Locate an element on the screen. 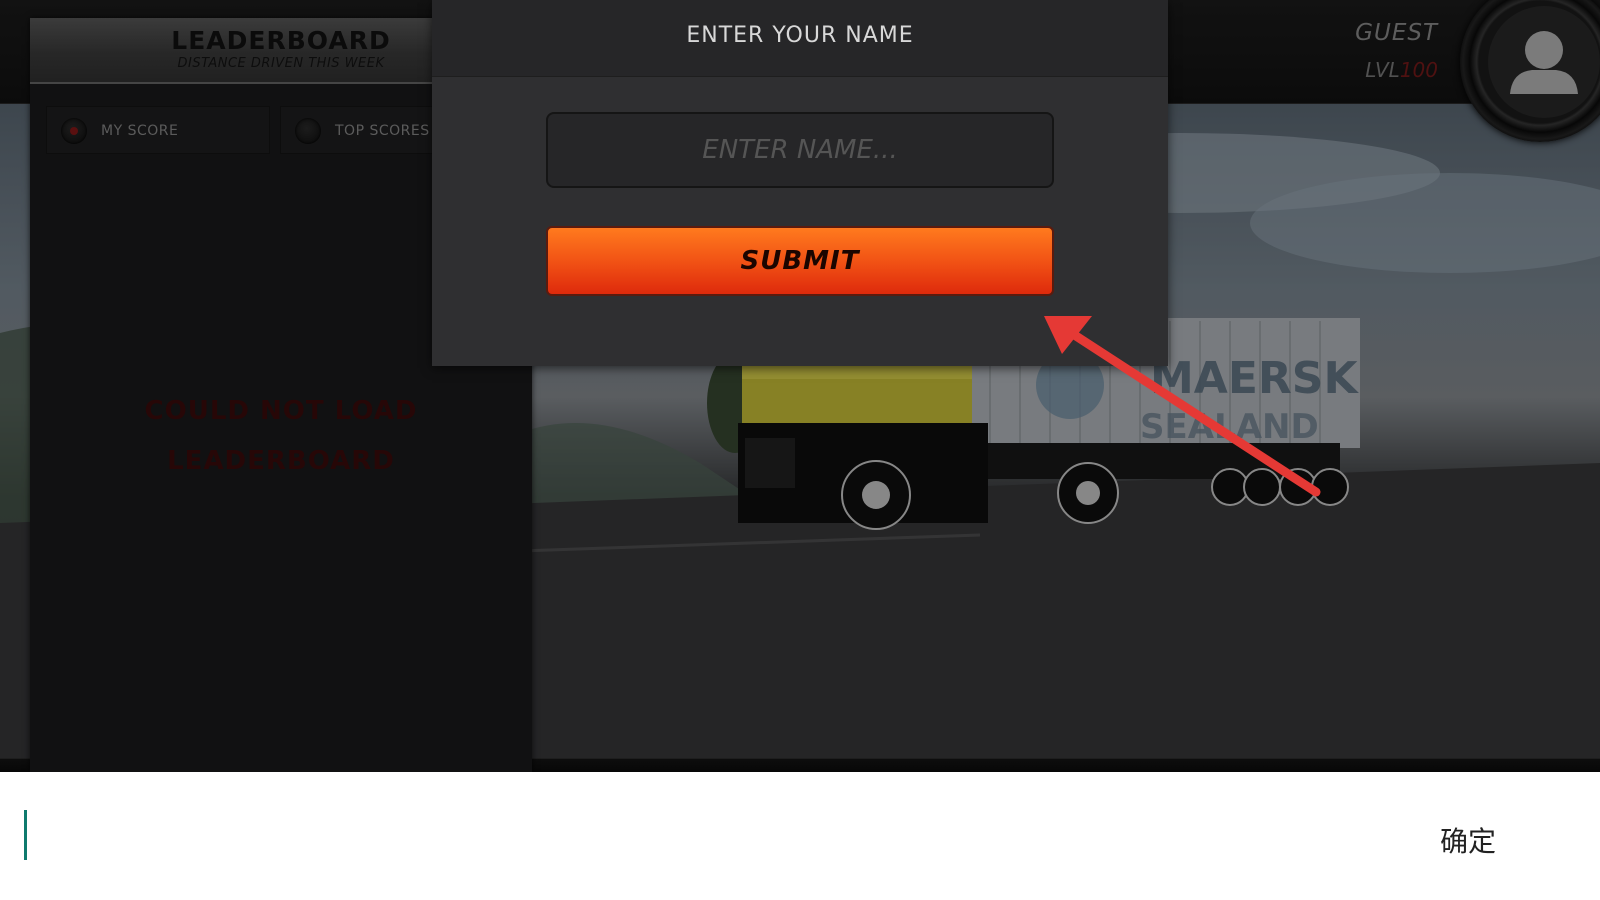 The image size is (1600, 900). dialog-title: ENTER YOUR NAME is located at coordinates (800, 35).